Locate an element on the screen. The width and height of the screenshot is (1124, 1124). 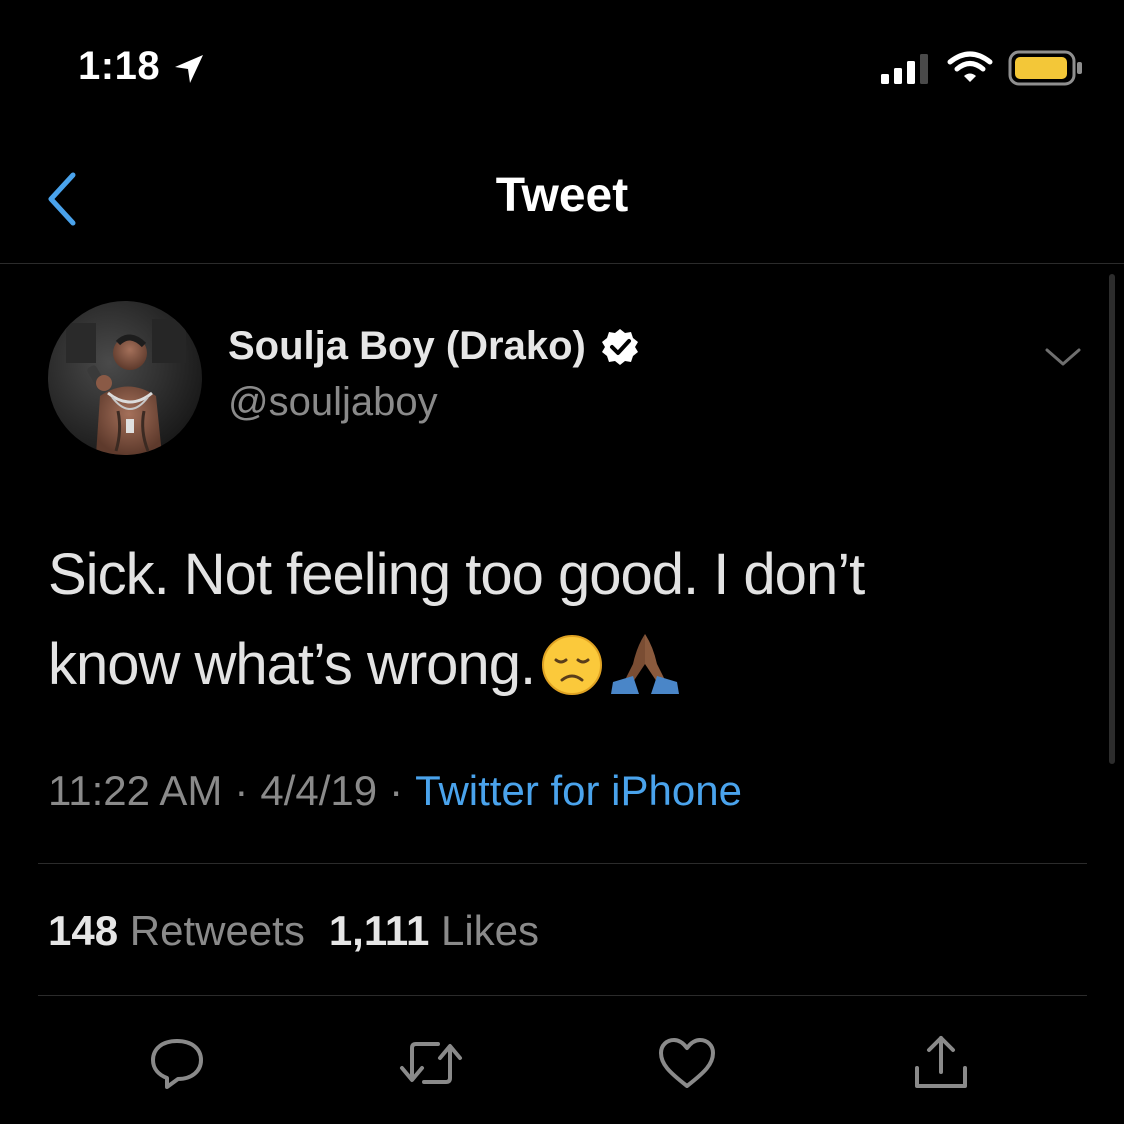
share-icon is located at coordinates (941, 1062).